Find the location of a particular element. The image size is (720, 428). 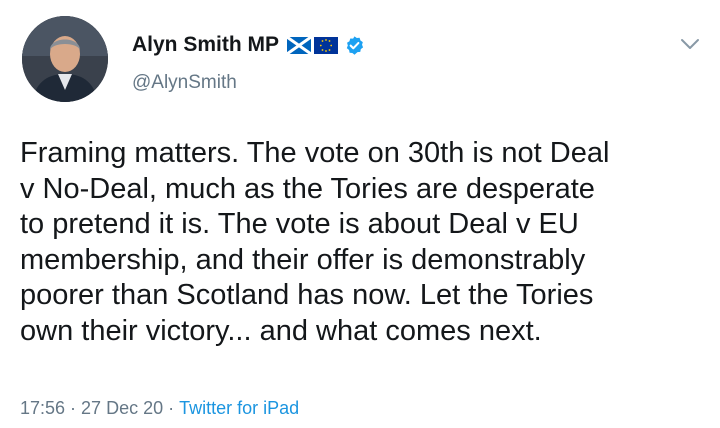

name-row: Alyn Smith MP is located at coordinates (248, 45).